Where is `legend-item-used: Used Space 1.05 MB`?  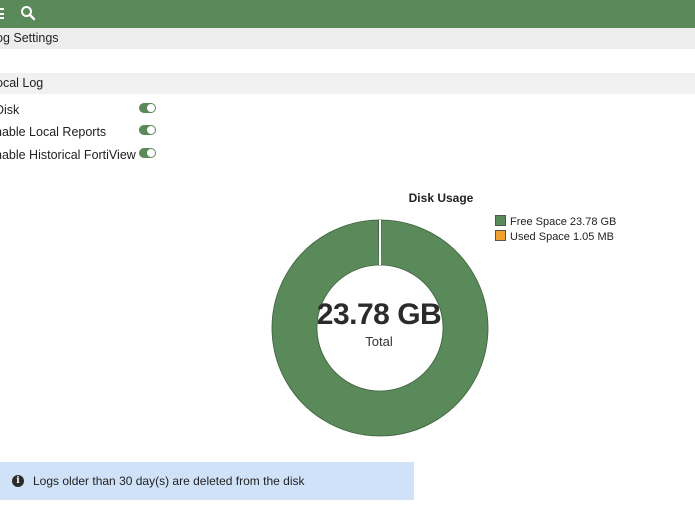 legend-item-used: Used Space 1.05 MB is located at coordinates (555, 237).